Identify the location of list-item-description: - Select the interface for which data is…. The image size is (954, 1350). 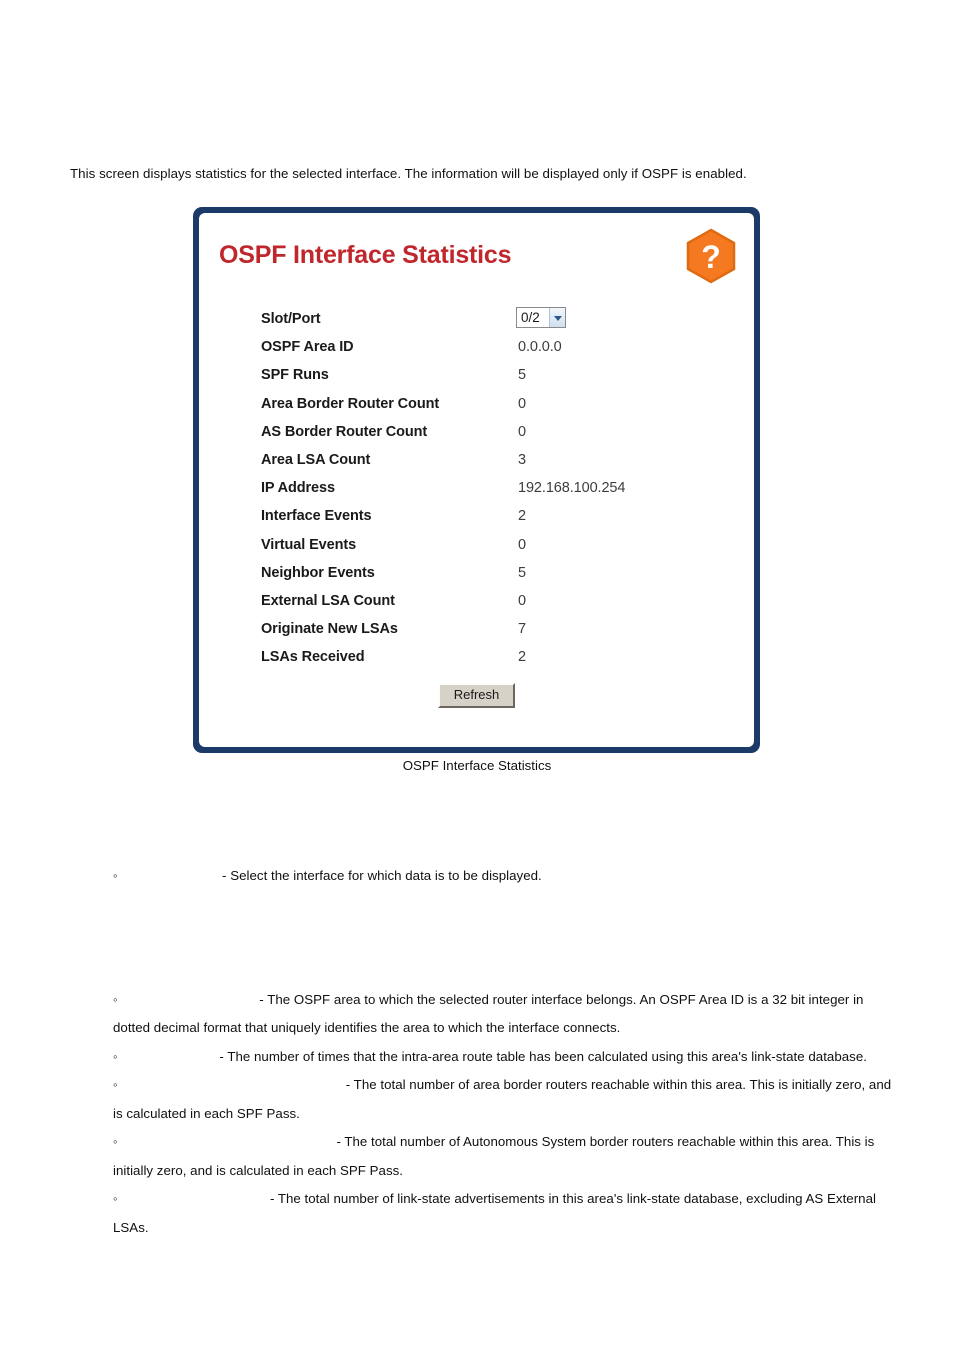
(382, 875).